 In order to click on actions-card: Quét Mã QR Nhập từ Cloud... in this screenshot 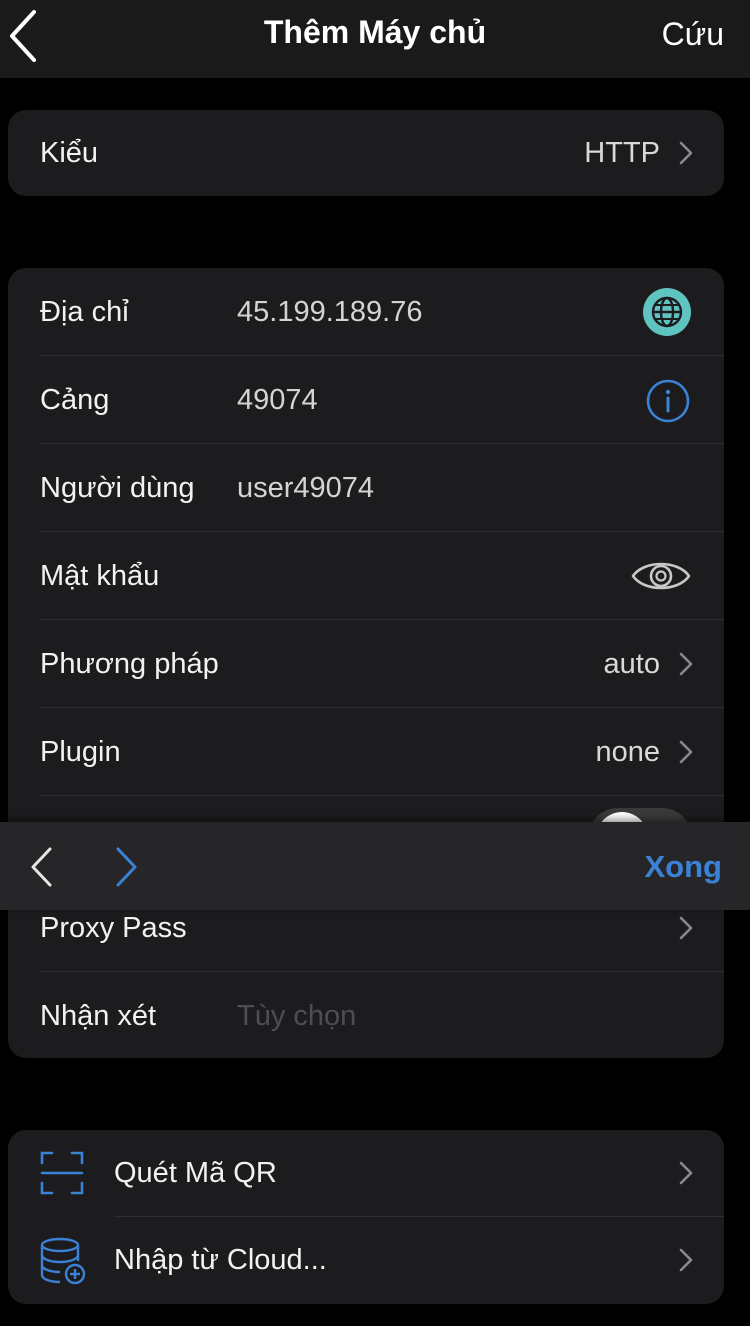, I will do `click(366, 1217)`.